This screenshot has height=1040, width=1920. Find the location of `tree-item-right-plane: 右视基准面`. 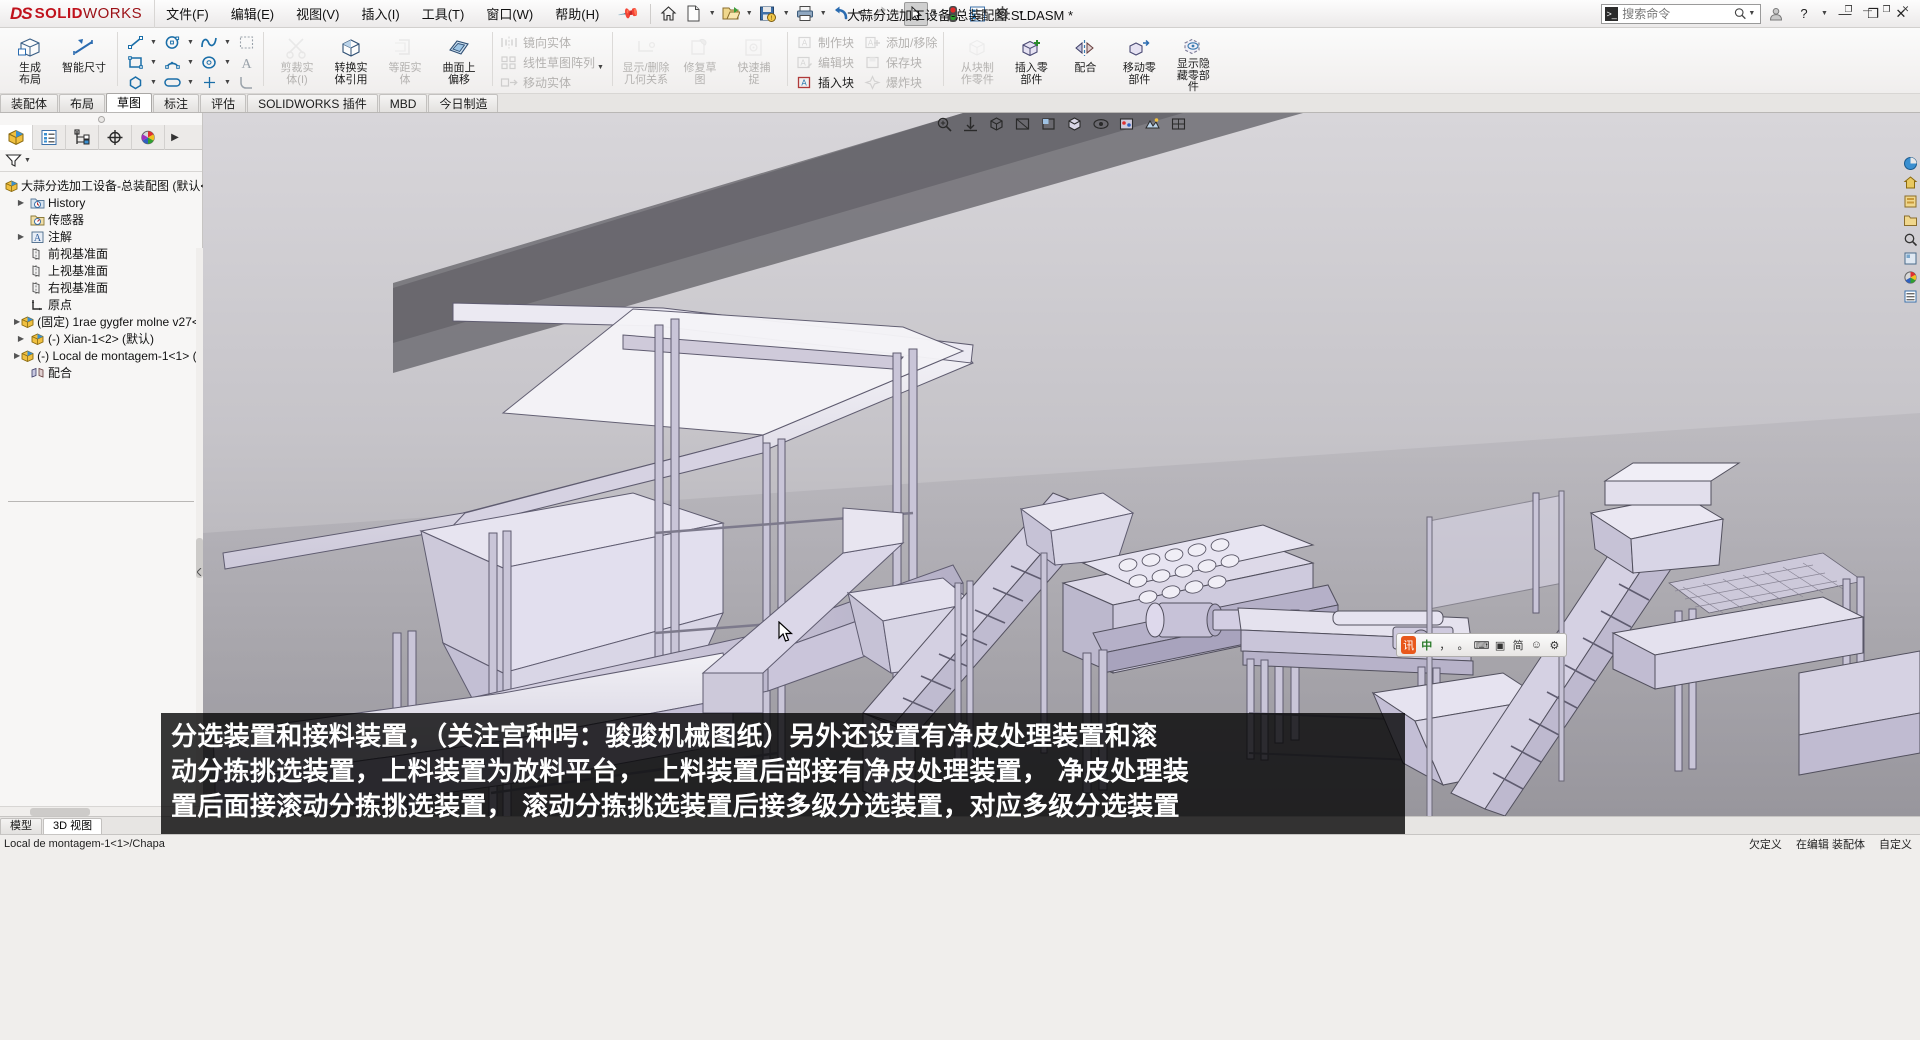

tree-item-right-plane: 右视基准面 is located at coordinates (103, 287).